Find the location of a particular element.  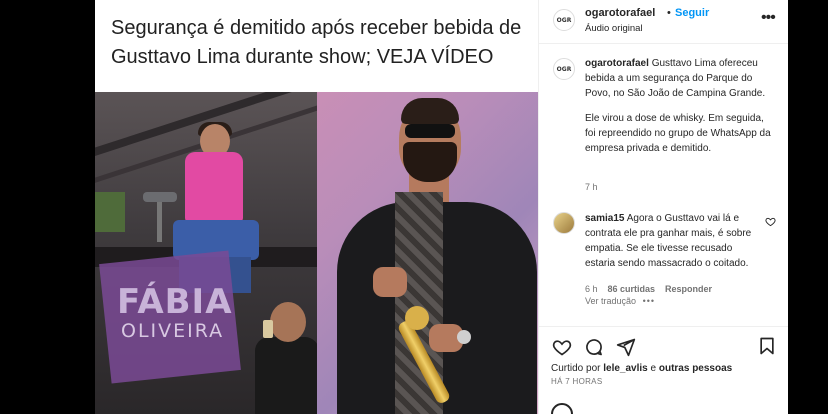

wristwatch is located at coordinates (464, 337).